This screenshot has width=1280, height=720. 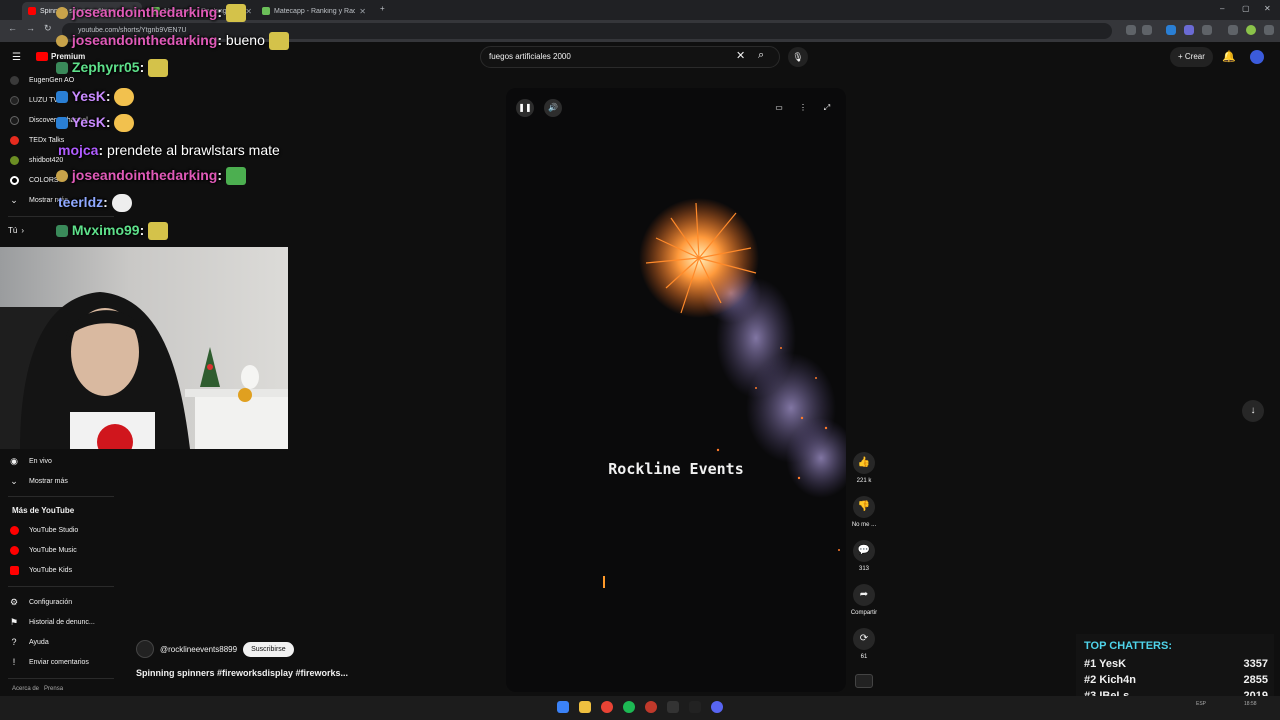 What do you see at coordinates (1147, 30) in the screenshot?
I see `bookmark-star-icon` at bounding box center [1147, 30].